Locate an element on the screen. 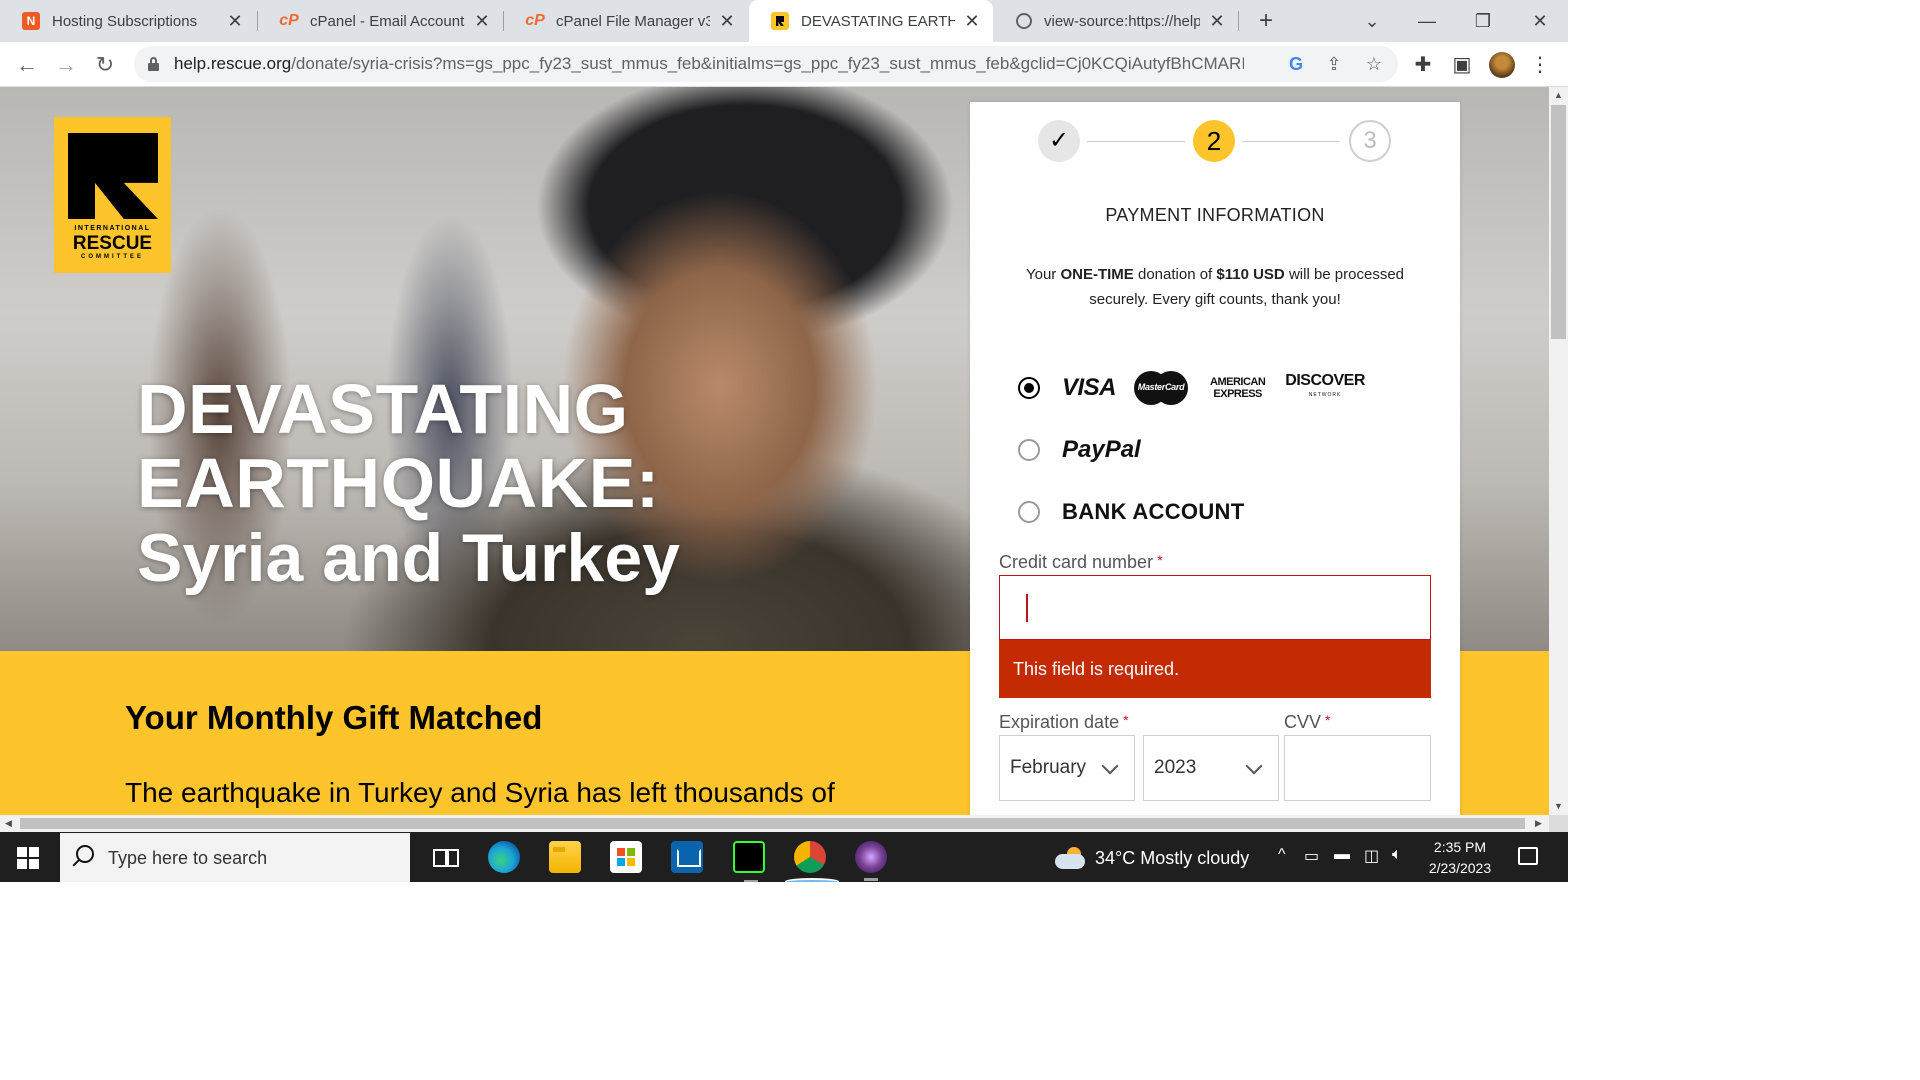  tab-cpanel-email: cP cPanel - Email Accounts ✕ is located at coordinates (380, 21).